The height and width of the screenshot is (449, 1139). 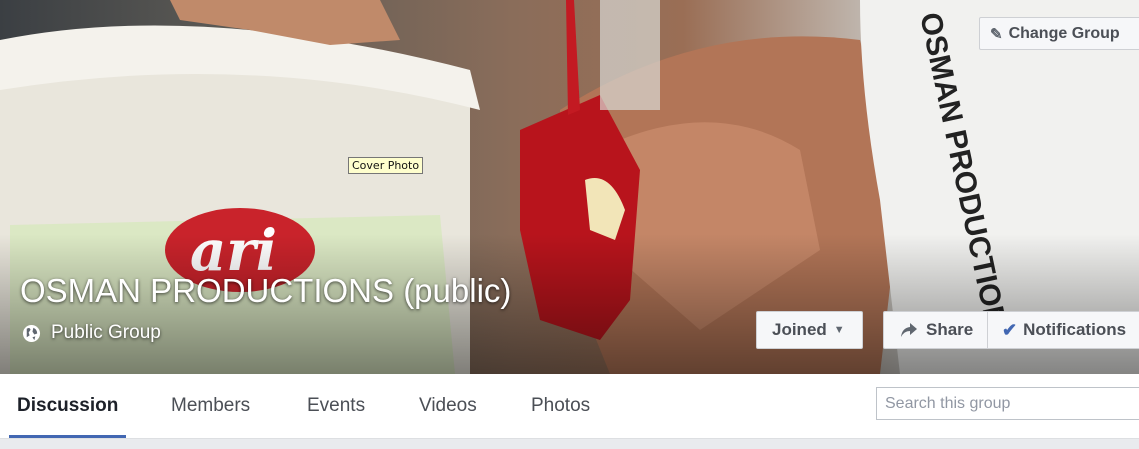 What do you see at coordinates (448, 406) in the screenshot?
I see `tab-videos: Videos` at bounding box center [448, 406].